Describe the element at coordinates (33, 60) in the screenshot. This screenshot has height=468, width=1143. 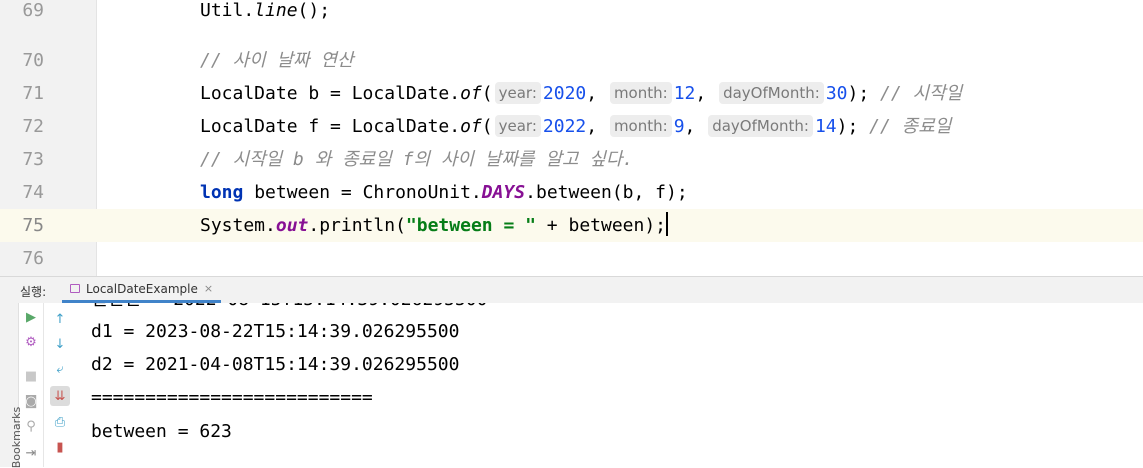
I see `line-number: 70` at that location.